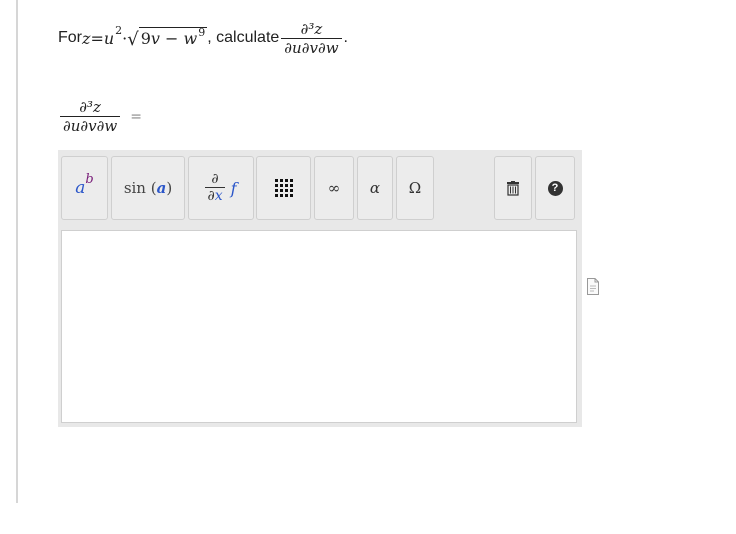 This screenshot has height=534, width=736. Describe the element at coordinates (215, 179) in the screenshot. I see `derivative-top: ∂` at that location.